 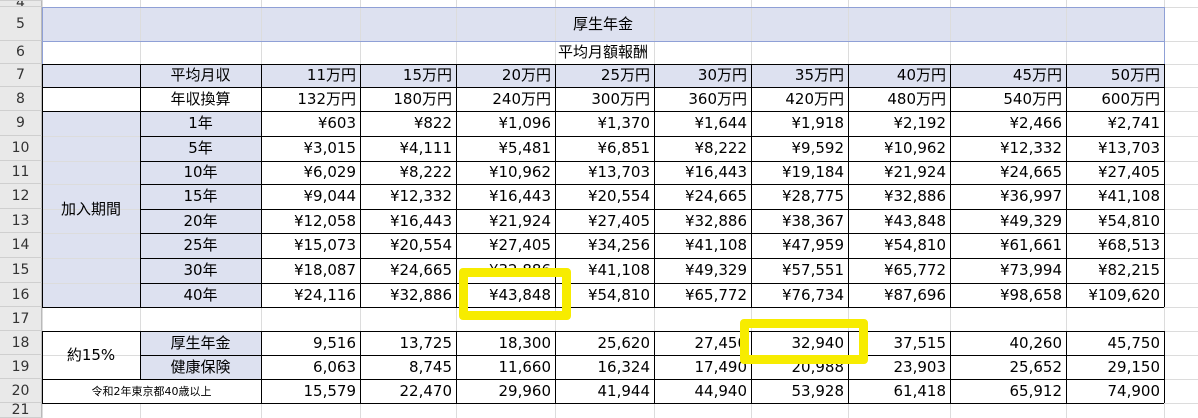 What do you see at coordinates (1115, 75) in the screenshot?
I see `monthly-income-cell: 50万円` at bounding box center [1115, 75].